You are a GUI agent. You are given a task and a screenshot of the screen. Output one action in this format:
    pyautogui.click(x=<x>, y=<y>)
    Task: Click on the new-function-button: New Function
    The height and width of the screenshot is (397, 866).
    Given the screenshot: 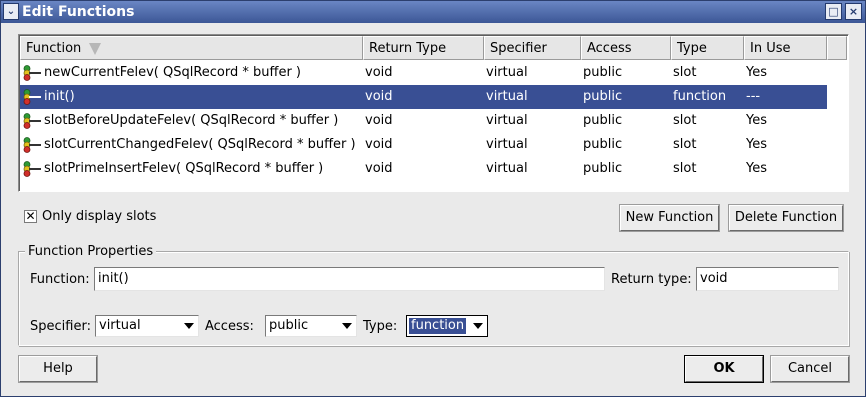 What is the action you would take?
    pyautogui.click(x=669, y=218)
    